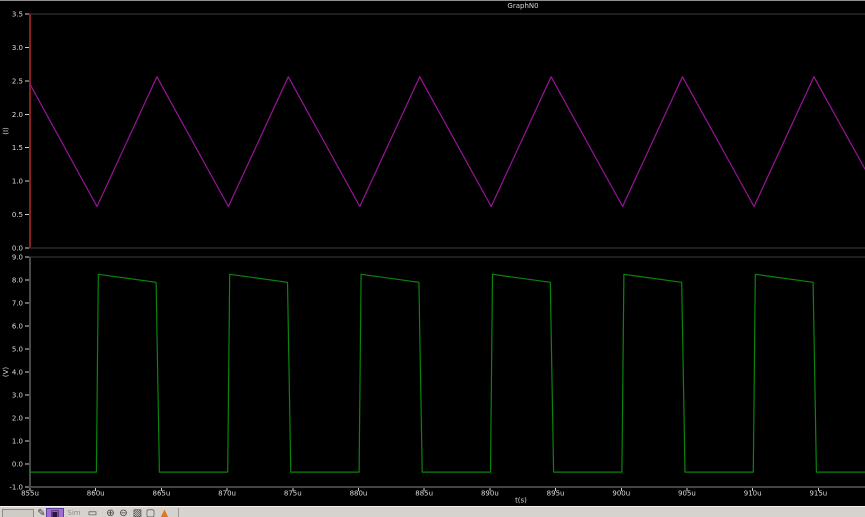 Image resolution: width=865 pixels, height=517 pixels. Describe the element at coordinates (17, 396) in the screenshot. I see `panel-bottom-y-tick-label: 3.0` at that location.